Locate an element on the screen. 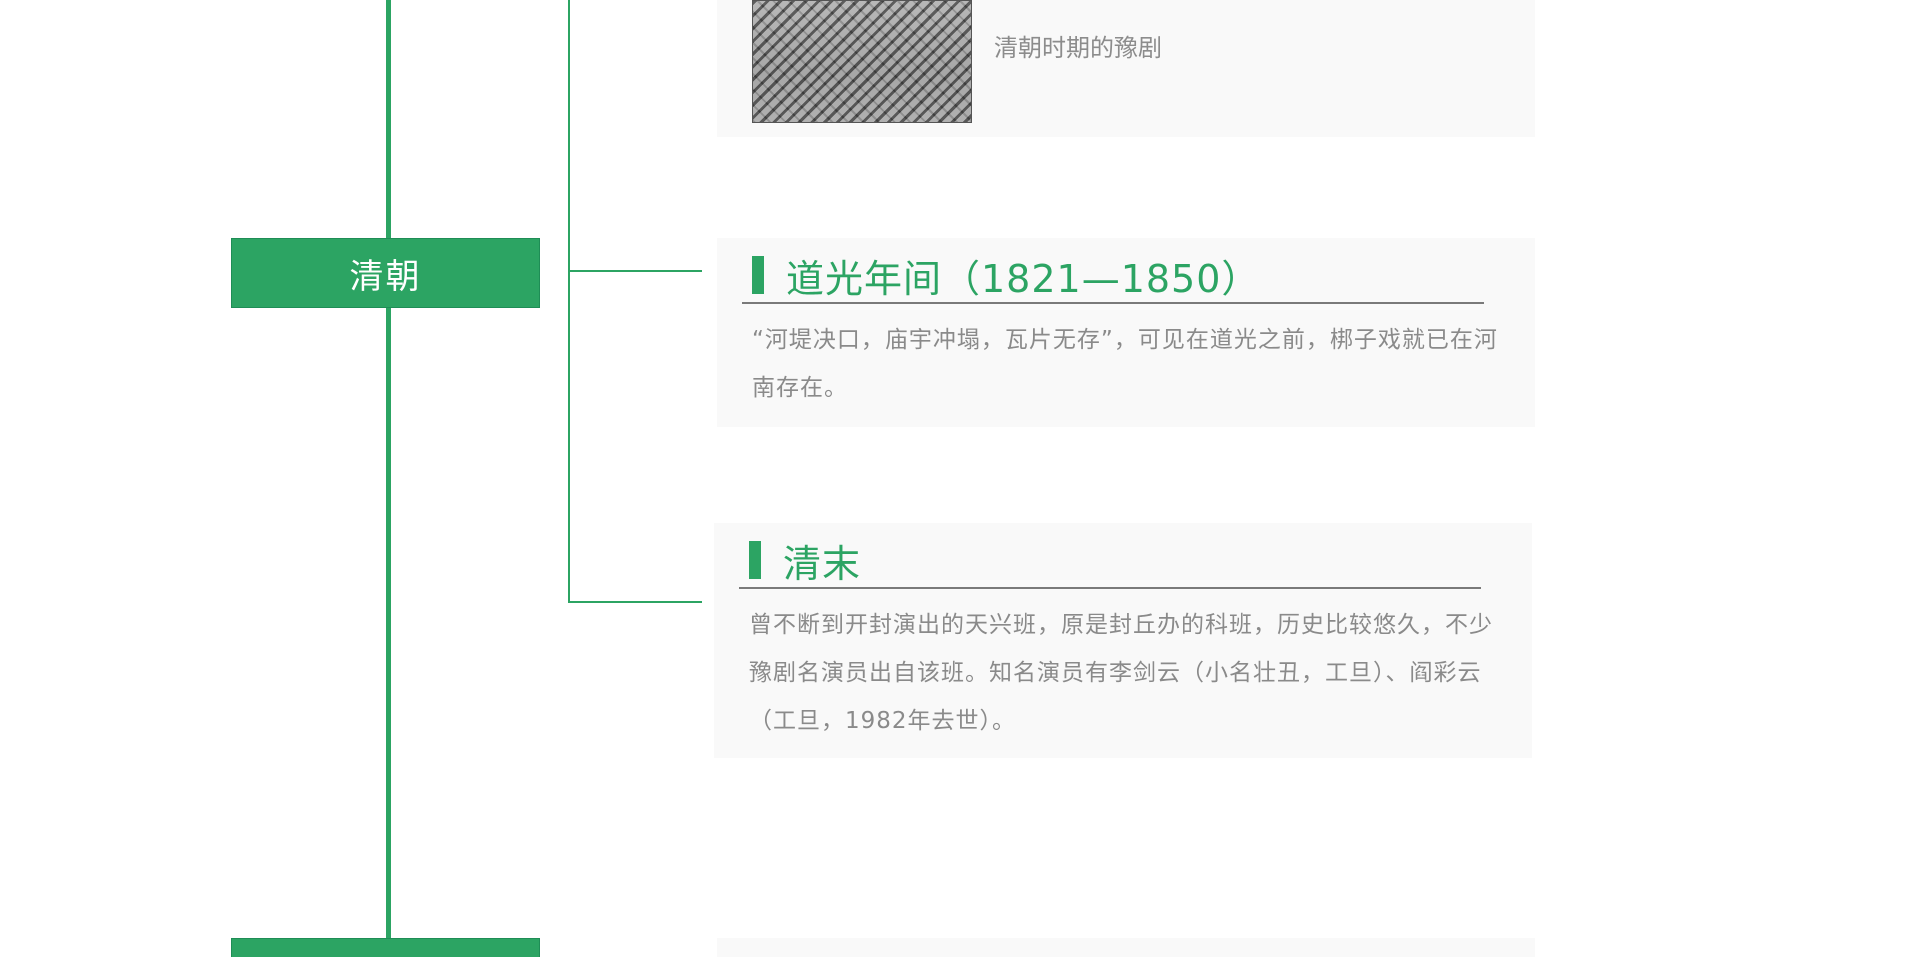  card-body: “河堤决口，庙宇冲塌，瓦片无存”，可见在道光之前，梆子戏就已在河南存在。 is located at coordinates (1125, 364).